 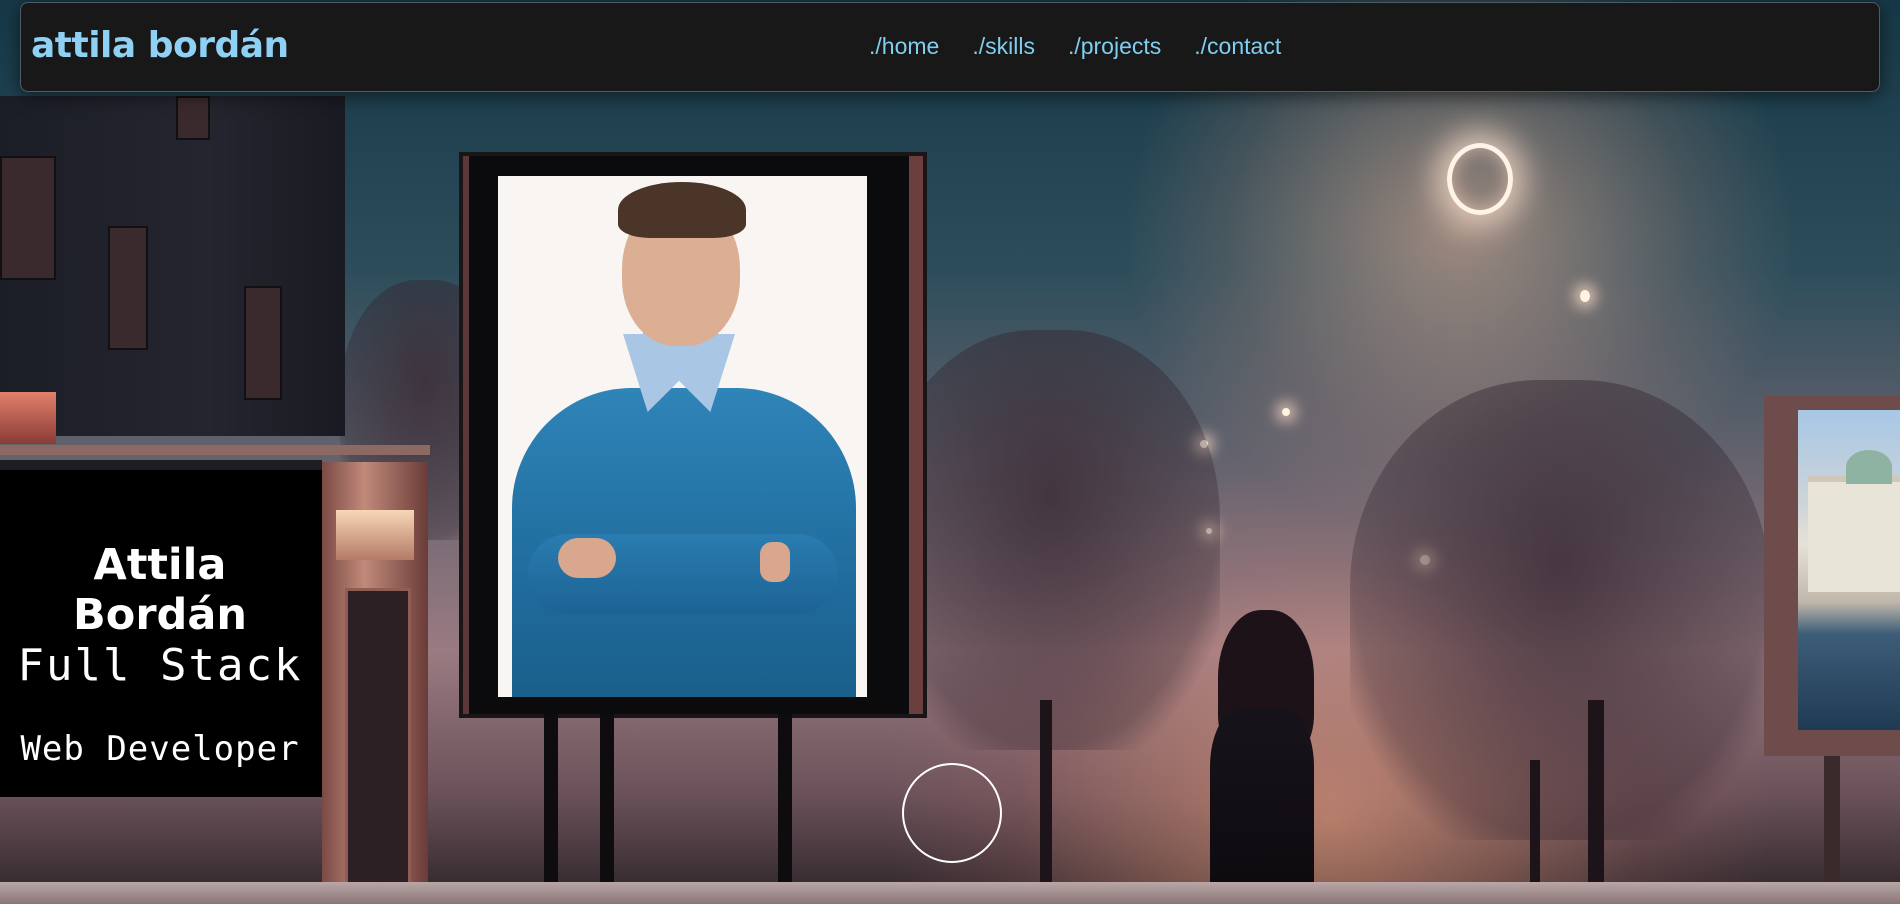 I want to click on sign-role-line1: Full Stack, so click(x=160, y=665).